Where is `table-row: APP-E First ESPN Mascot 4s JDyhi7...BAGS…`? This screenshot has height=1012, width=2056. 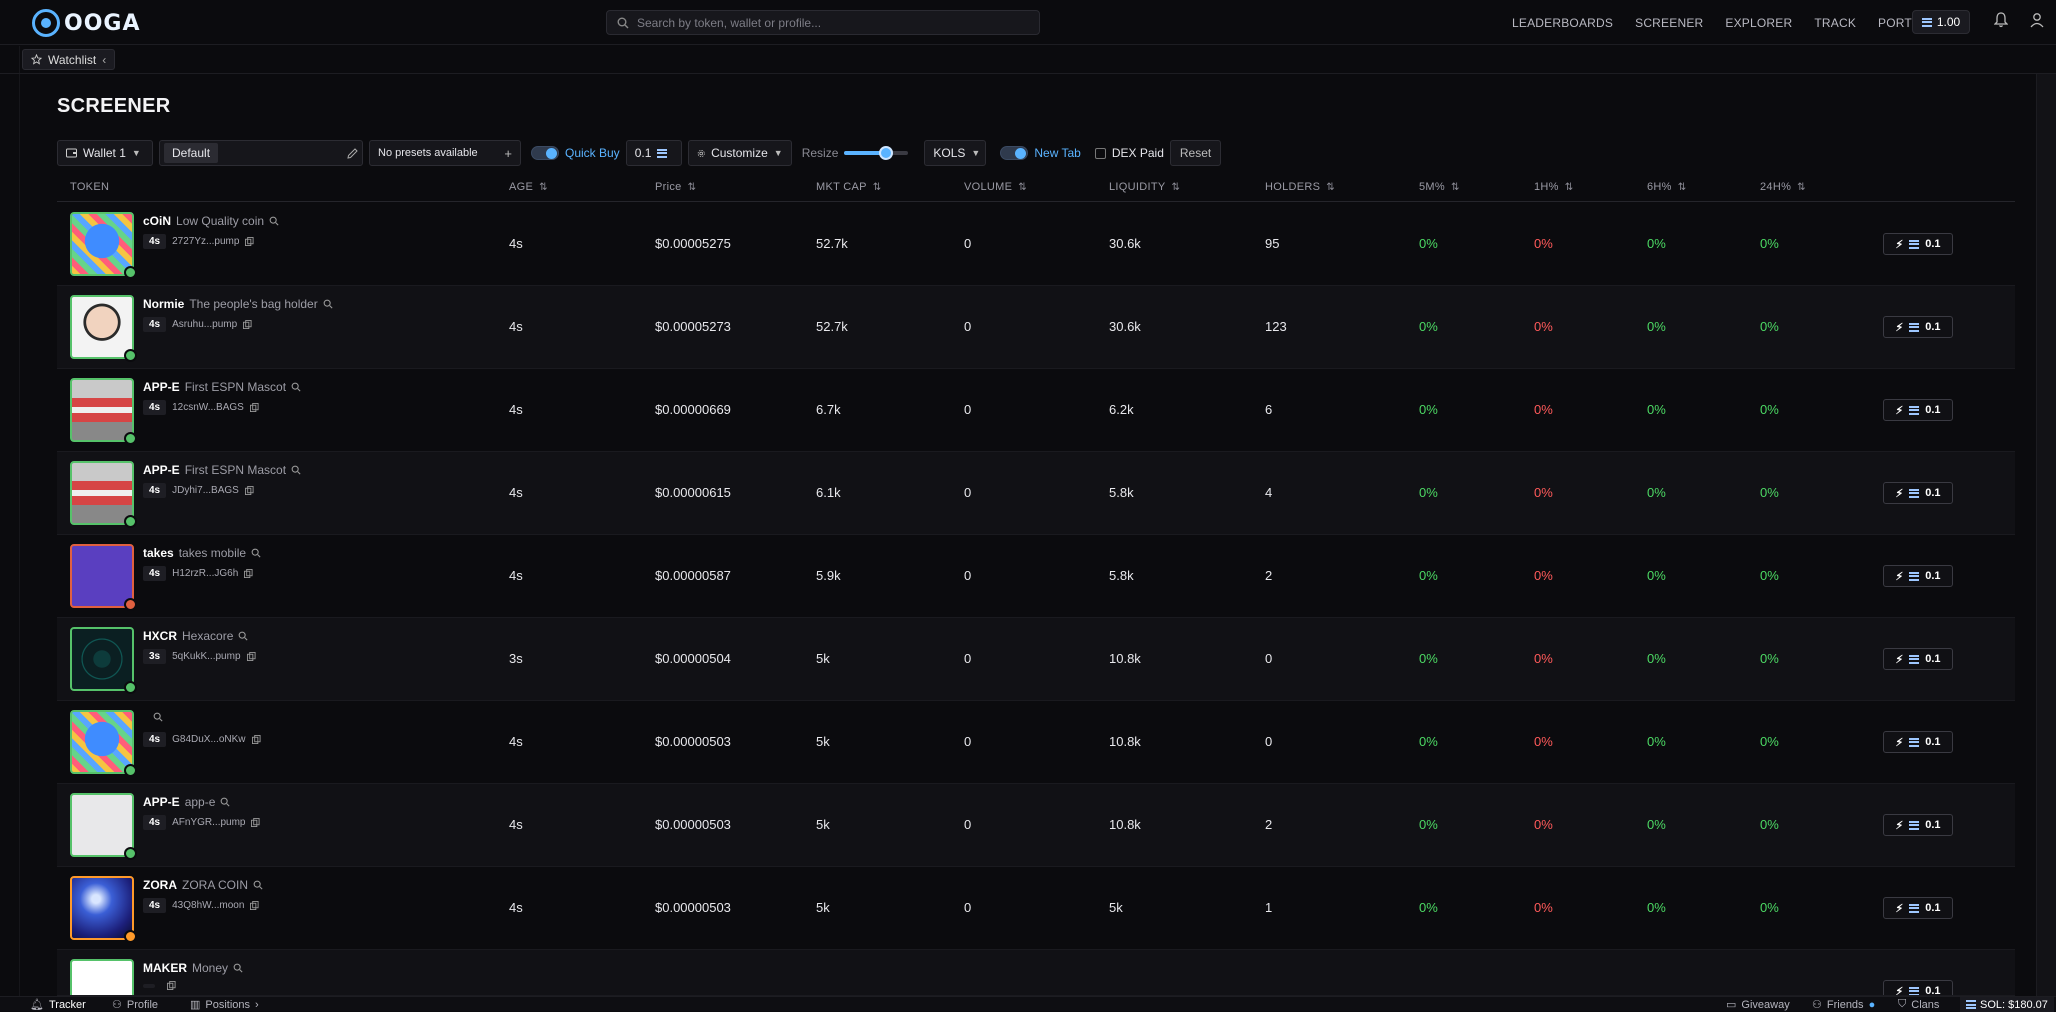
table-row: APP-E First ESPN Mascot 4s JDyhi7...BAGS… is located at coordinates (1036, 493).